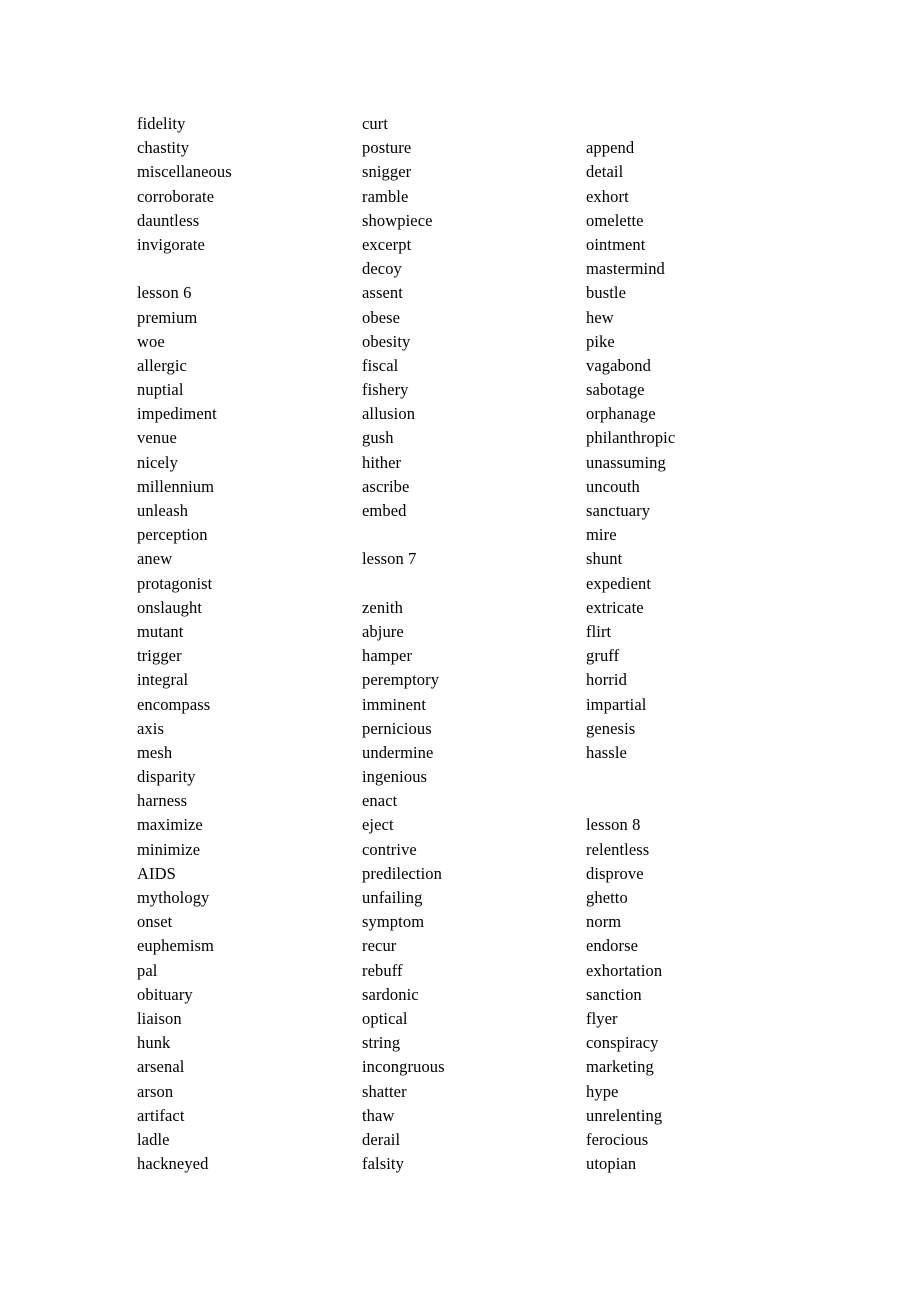 The width and height of the screenshot is (920, 1302). I want to click on word-entry: nuptial, so click(160, 390).